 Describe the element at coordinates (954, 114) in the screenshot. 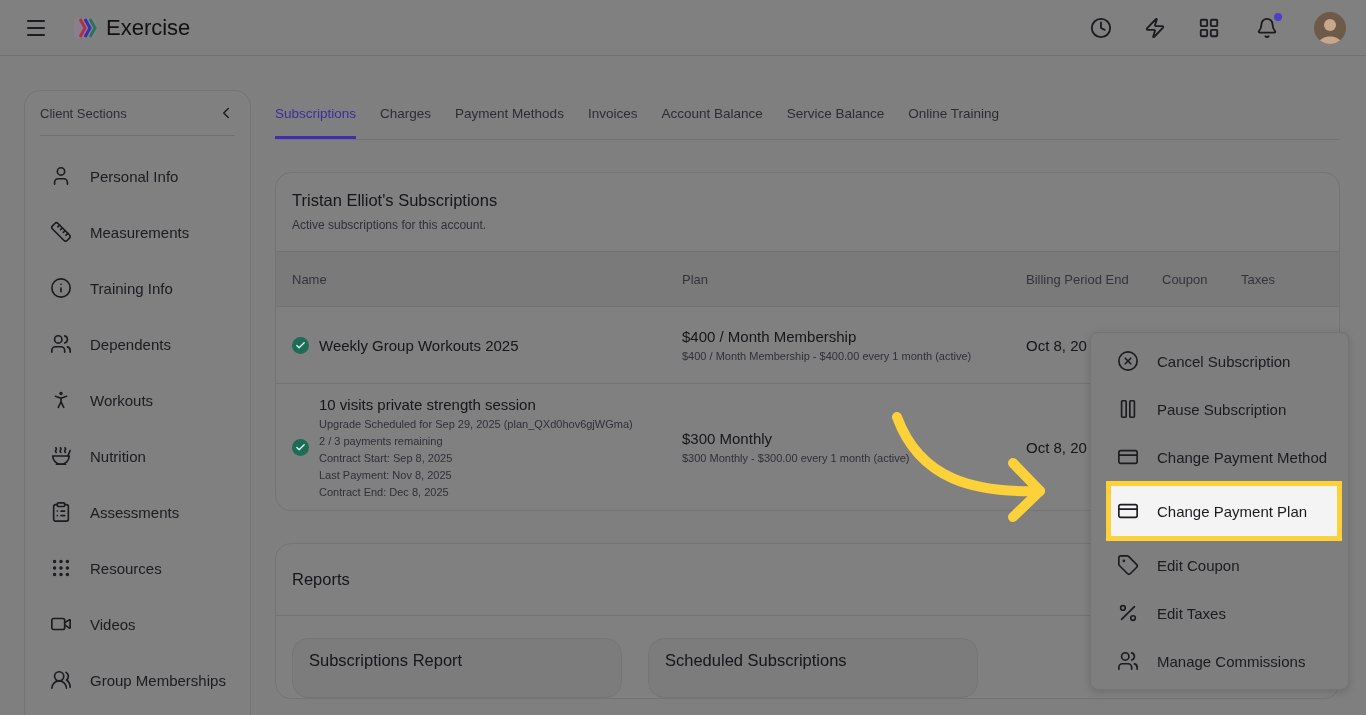

I see `tab: Online Training` at that location.